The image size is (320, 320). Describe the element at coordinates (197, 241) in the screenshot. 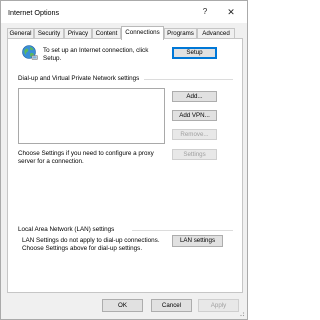

I see `lan-settings-button: LAN settings` at that location.